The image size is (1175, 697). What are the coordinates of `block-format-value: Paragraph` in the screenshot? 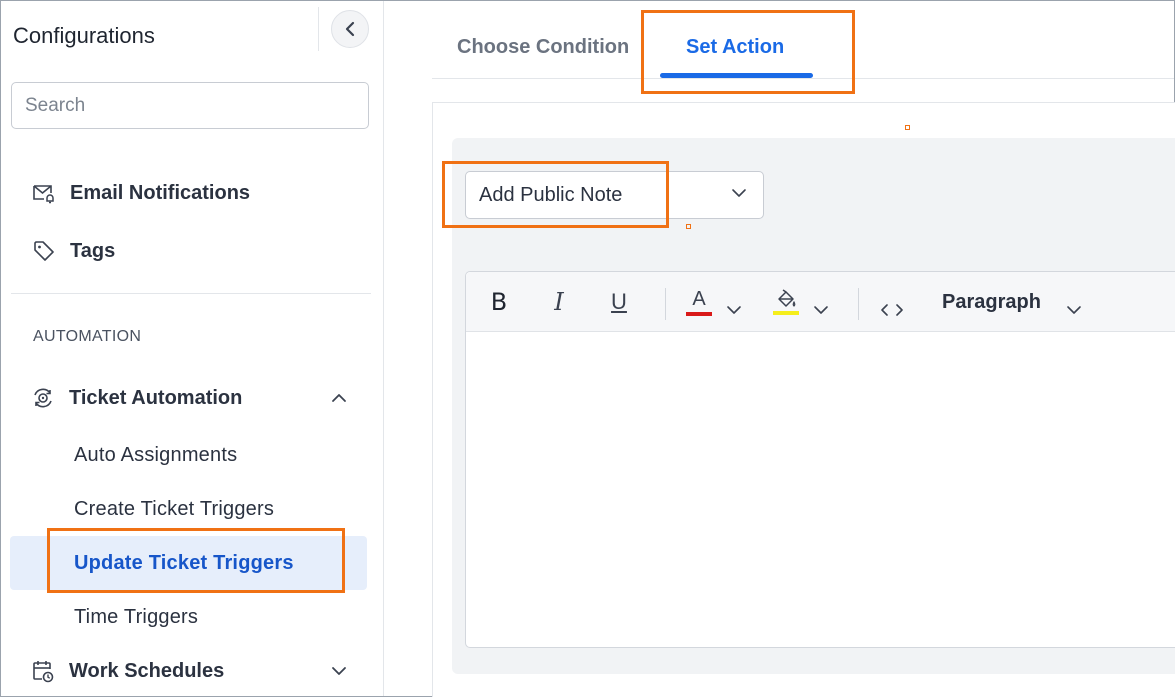 It's located at (991, 301).